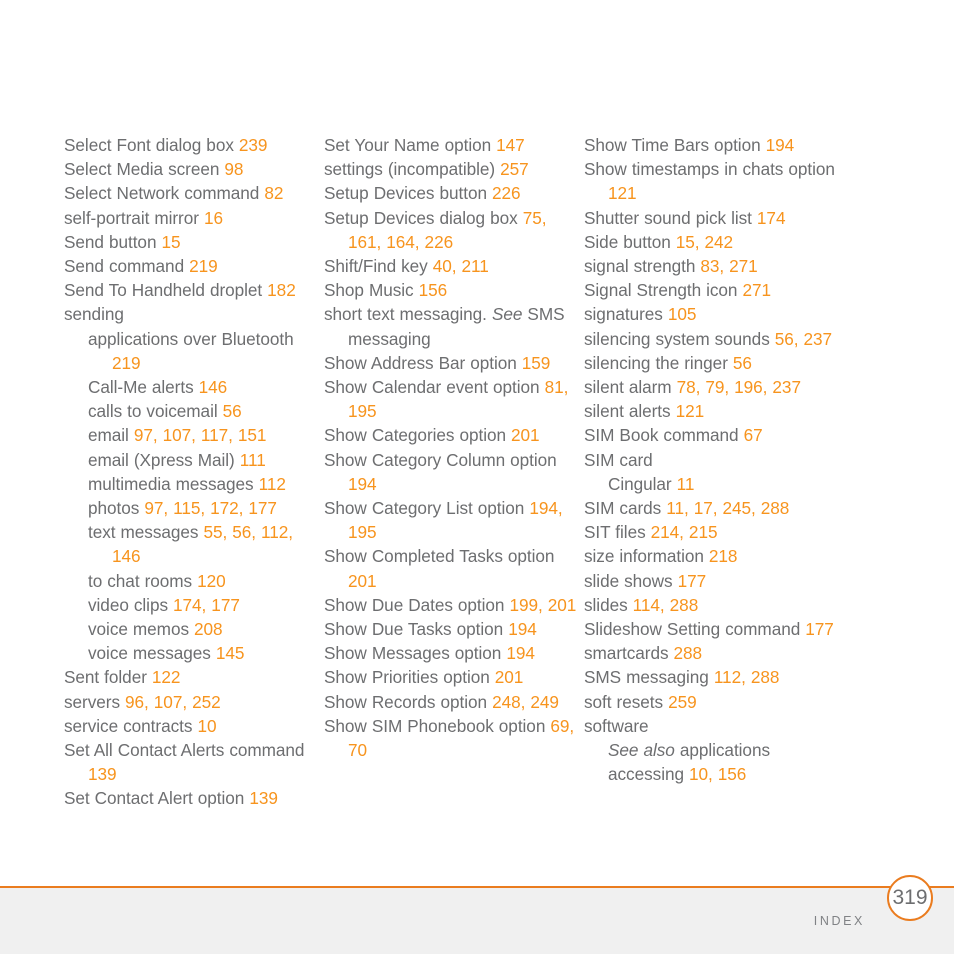 Image resolution: width=954 pixels, height=954 pixels. Describe the element at coordinates (207, 725) in the screenshot. I see `page-reference: 10` at that location.